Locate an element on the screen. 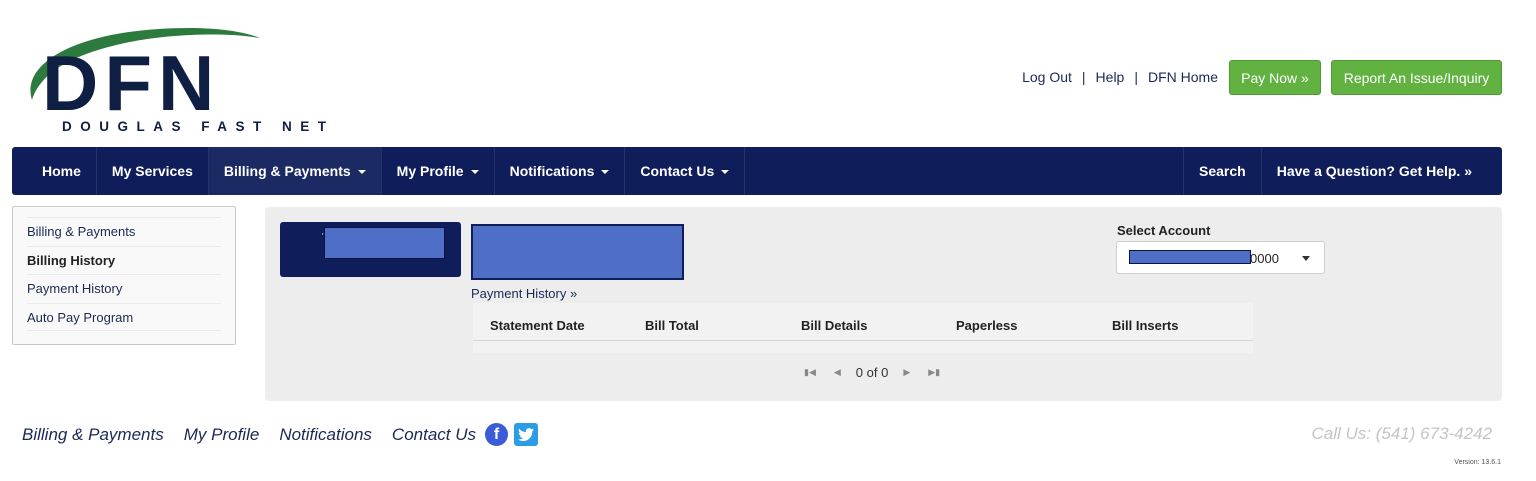 The height and width of the screenshot is (481, 1536). col-bill-inserts: Bill Inserts is located at coordinates (1145, 325).